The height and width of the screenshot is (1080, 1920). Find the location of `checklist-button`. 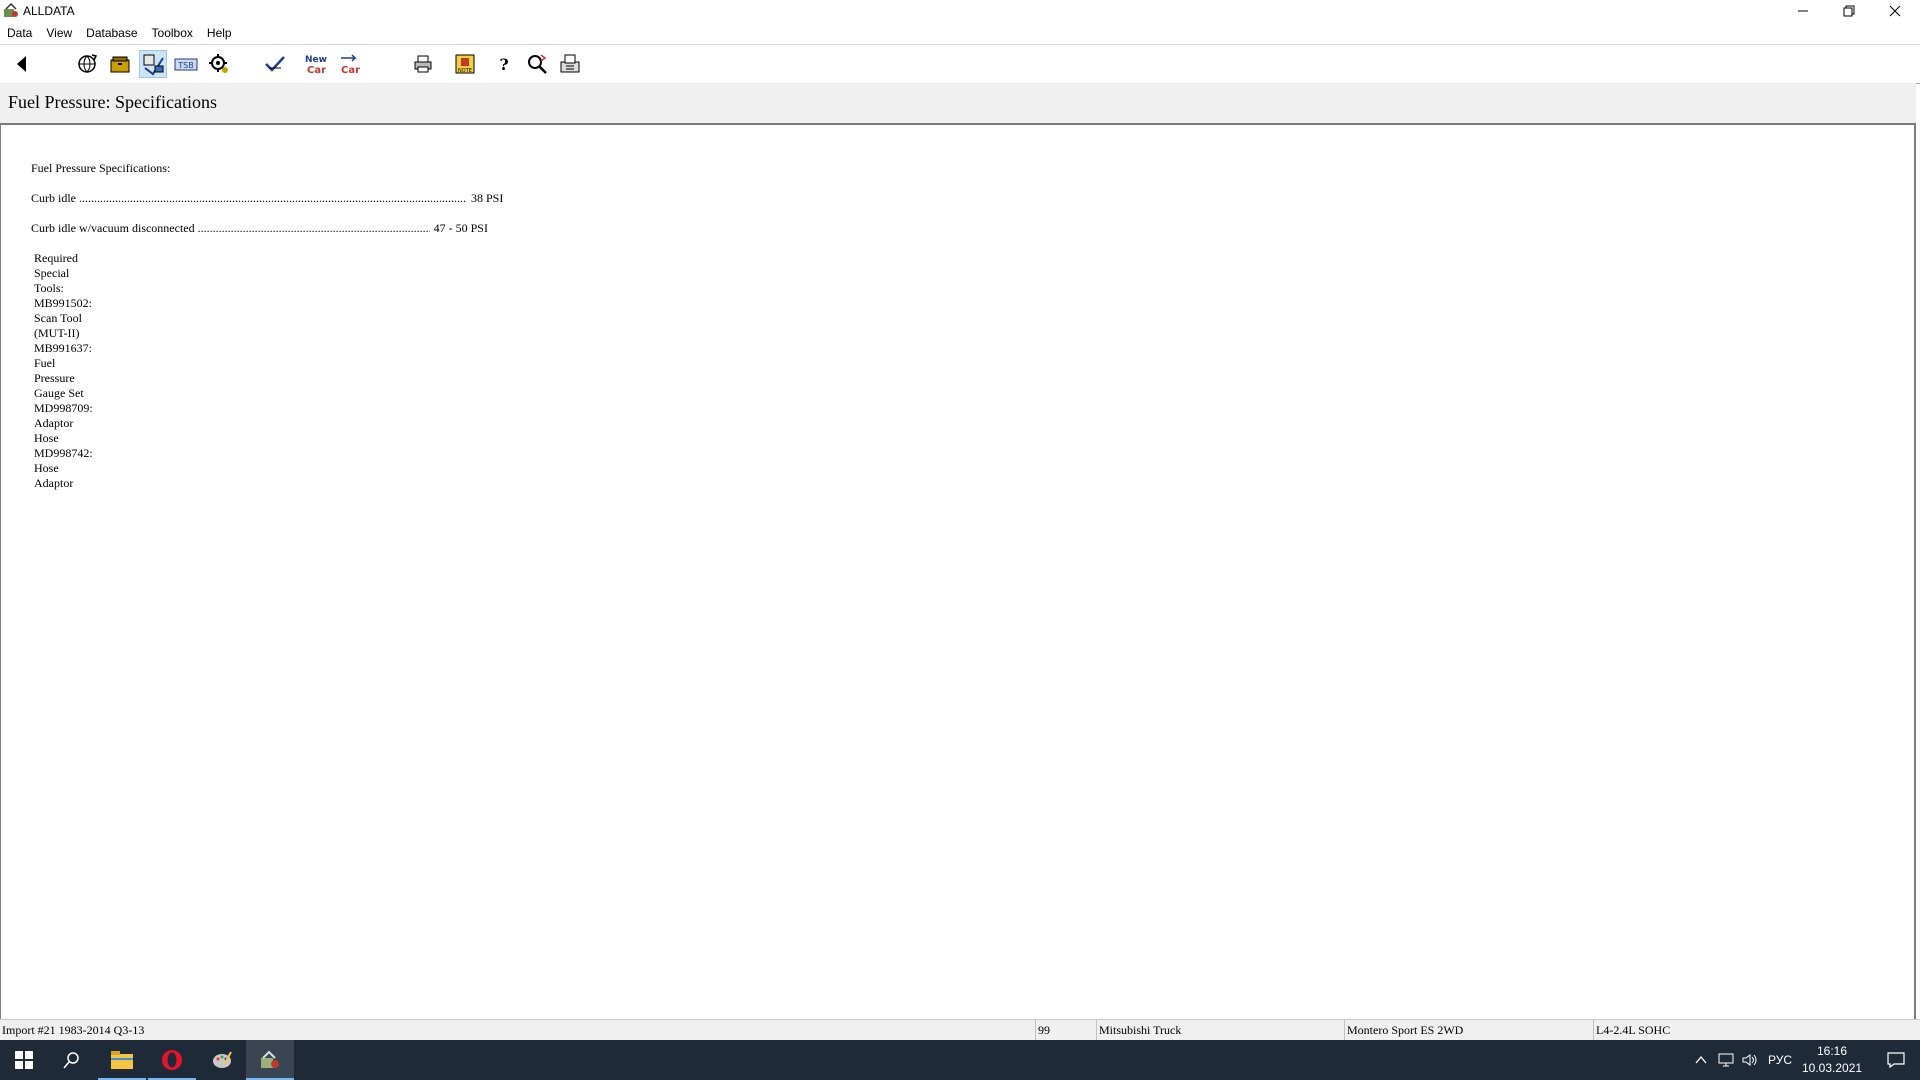

checklist-button is located at coordinates (275, 64).